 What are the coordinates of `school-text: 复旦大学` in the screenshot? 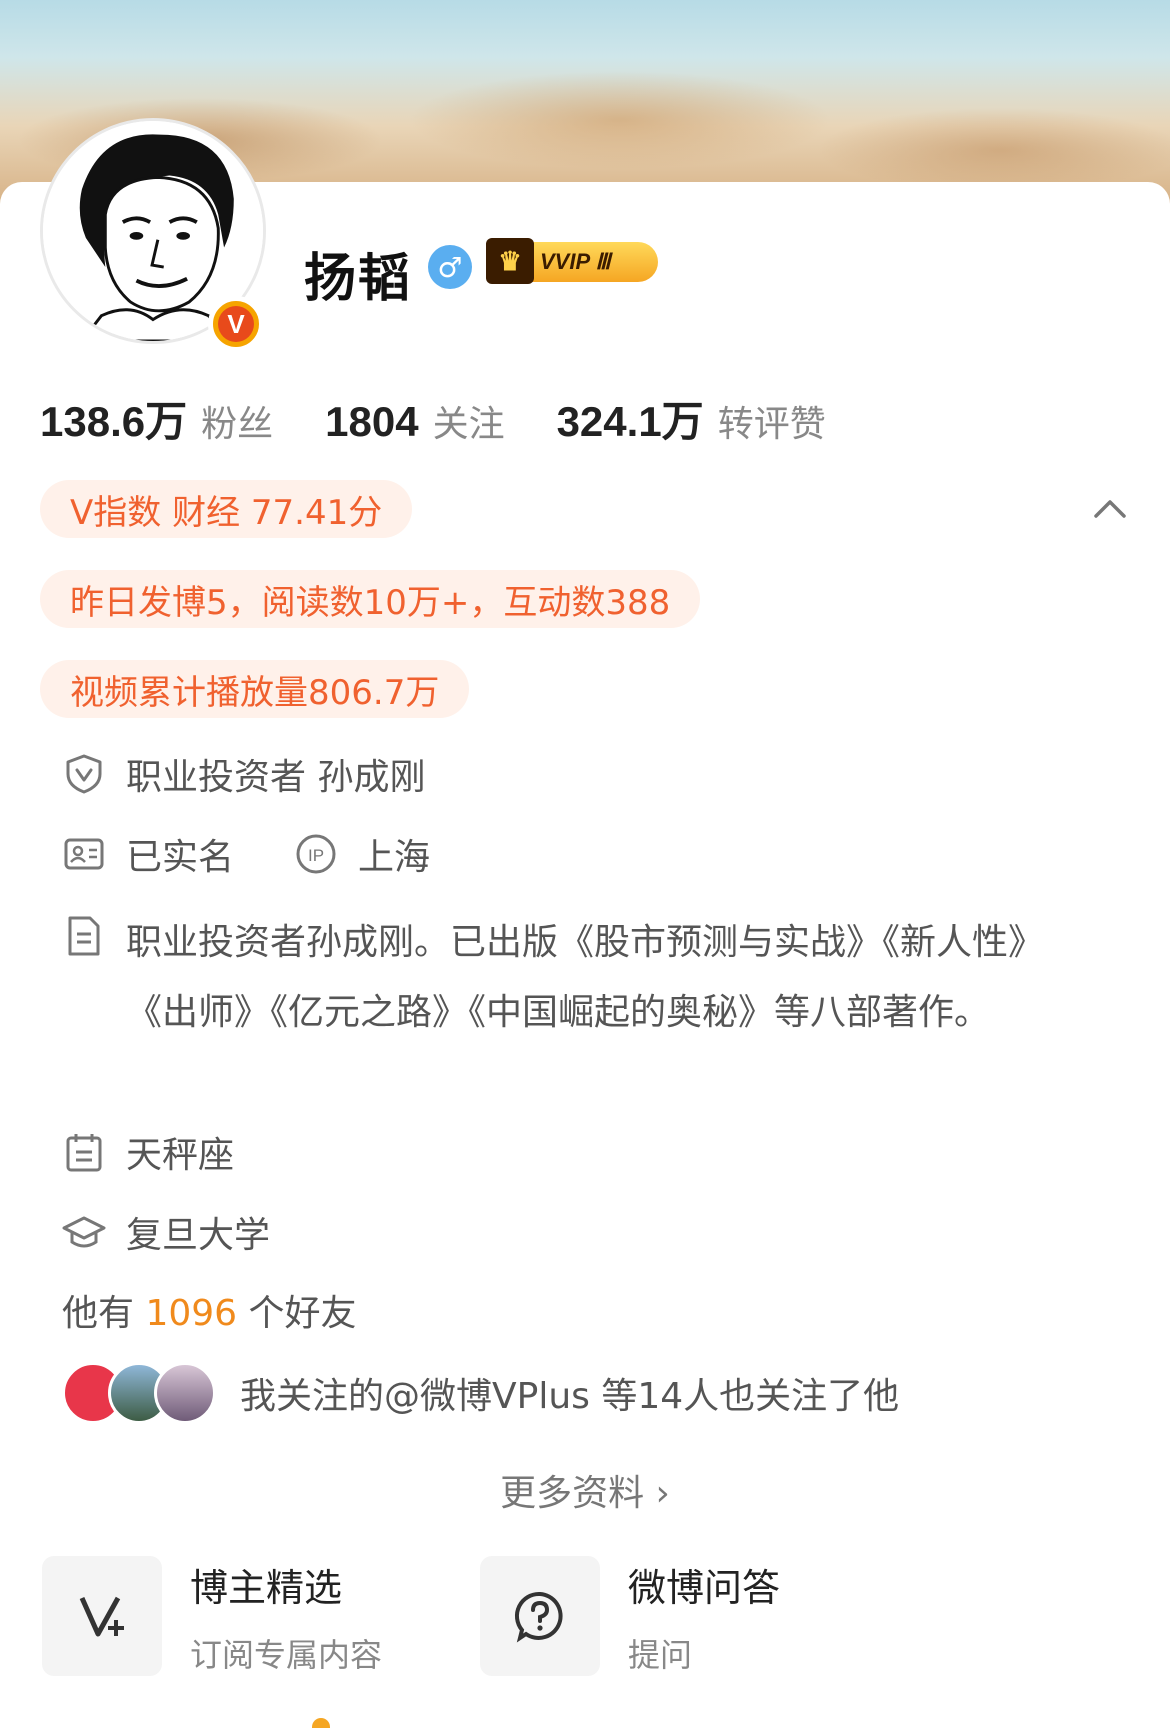 It's located at (198, 1235).